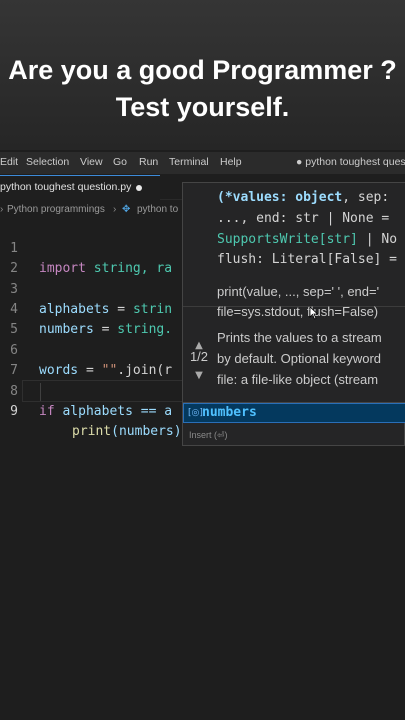  What do you see at coordinates (92, 431) in the screenshot?
I see `function-name: print` at bounding box center [92, 431].